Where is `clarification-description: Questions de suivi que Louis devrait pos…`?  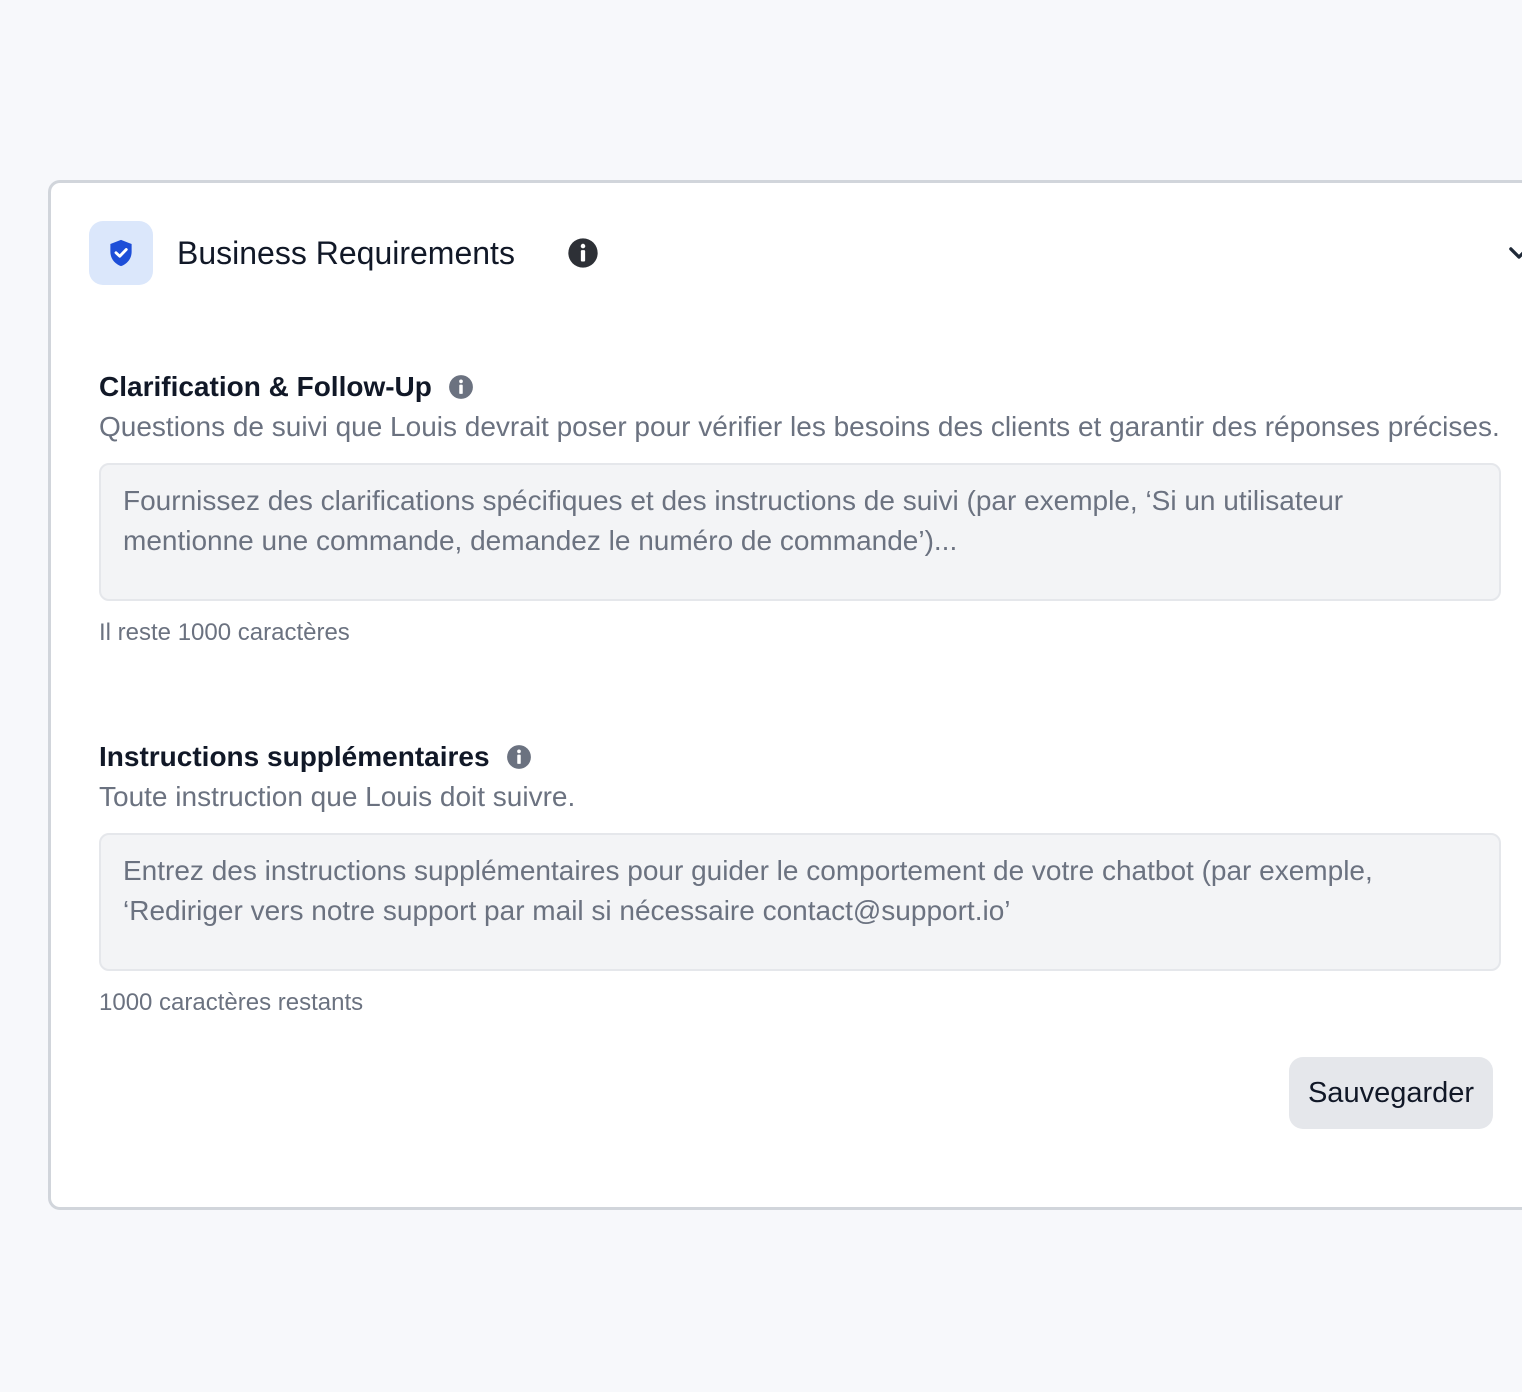 clarification-description: Questions de suivi que Louis devrait pos… is located at coordinates (799, 426).